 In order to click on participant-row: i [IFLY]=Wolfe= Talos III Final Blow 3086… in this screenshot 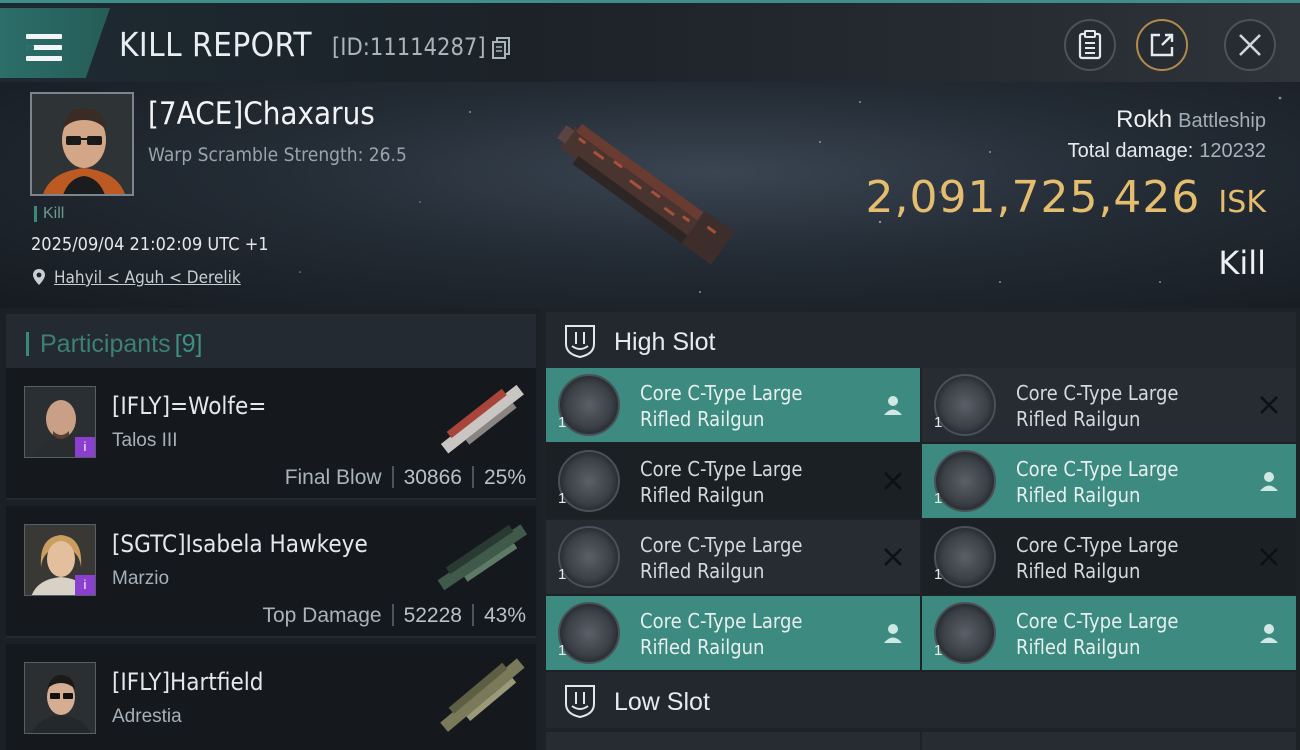, I will do `click(271, 434)`.